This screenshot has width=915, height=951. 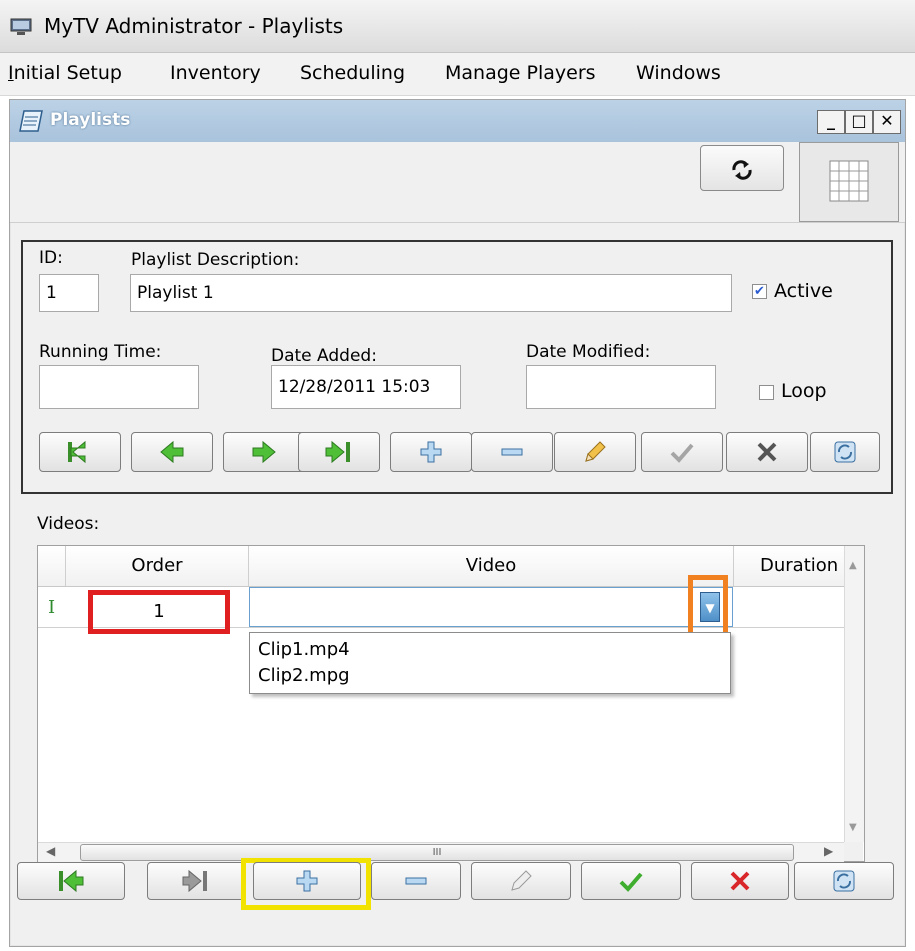 What do you see at coordinates (789, 566) in the screenshot?
I see `column-duration: Duration` at bounding box center [789, 566].